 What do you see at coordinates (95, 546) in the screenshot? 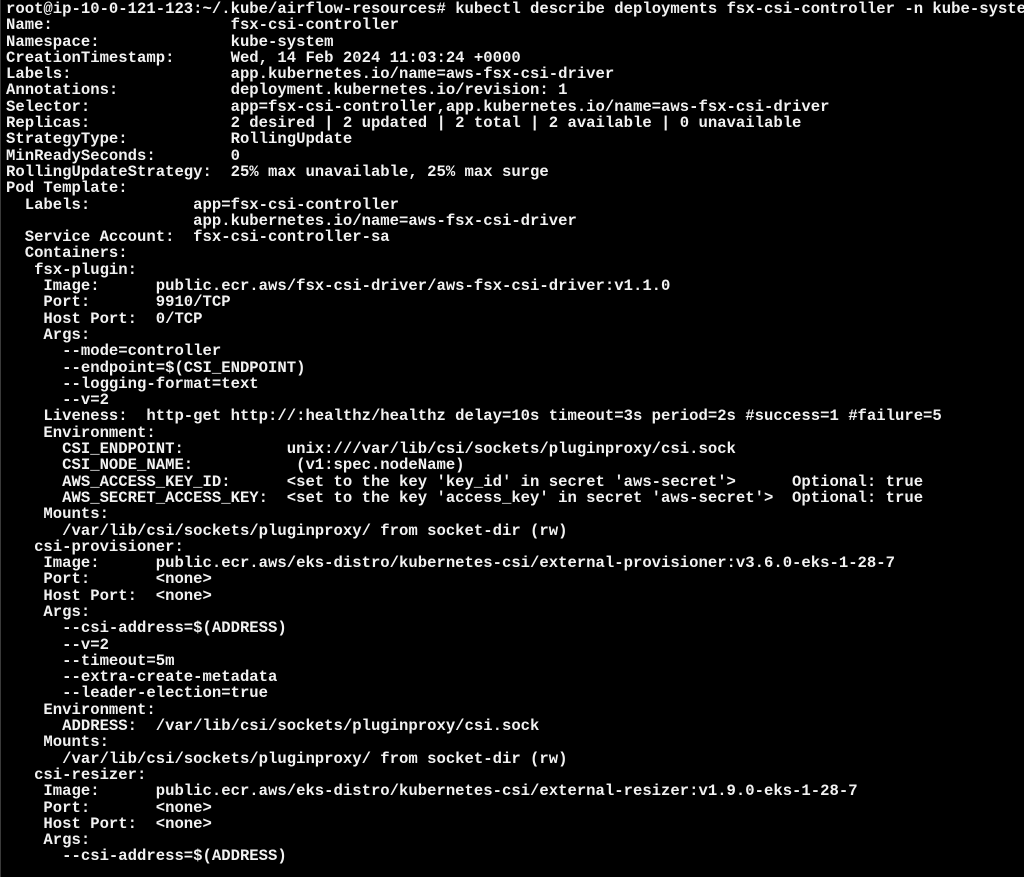
I see `output-line: csi-provisioner:` at bounding box center [95, 546].